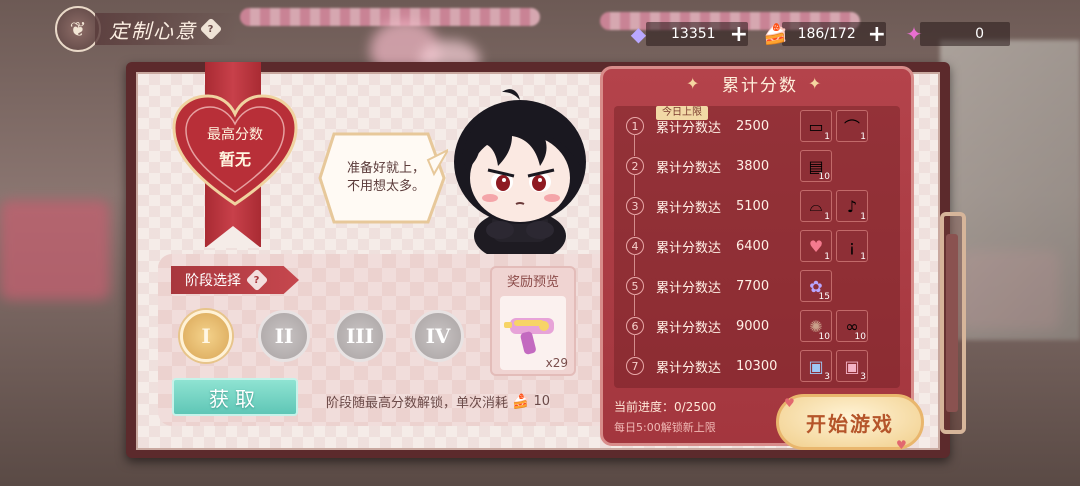 The height and width of the screenshot is (486, 1080). I want to click on character-illustration, so click(520, 175).